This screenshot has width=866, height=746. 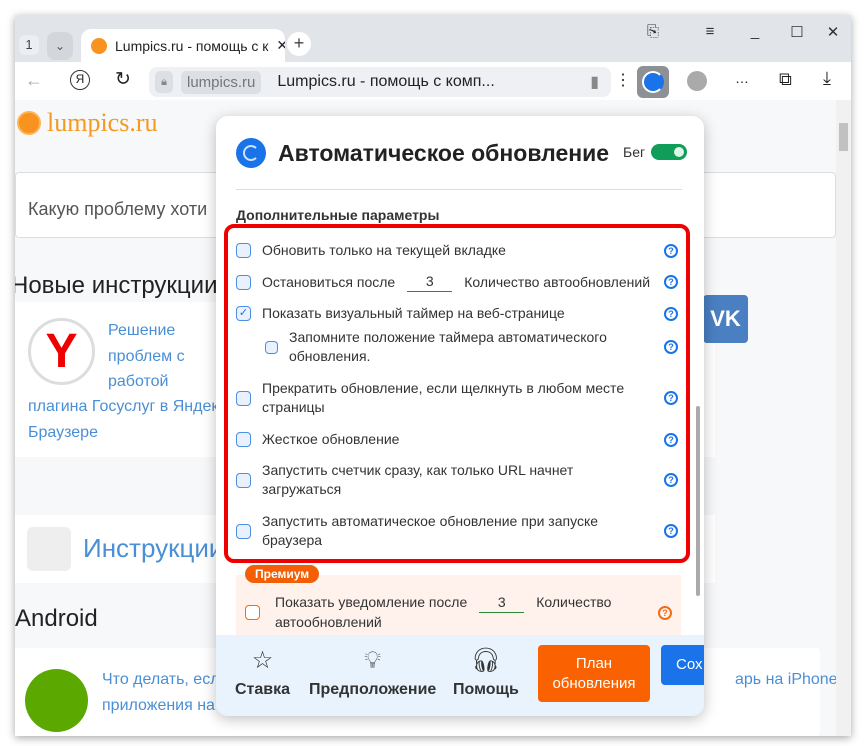 I want to click on close-icon: ✕, so click(x=833, y=32).